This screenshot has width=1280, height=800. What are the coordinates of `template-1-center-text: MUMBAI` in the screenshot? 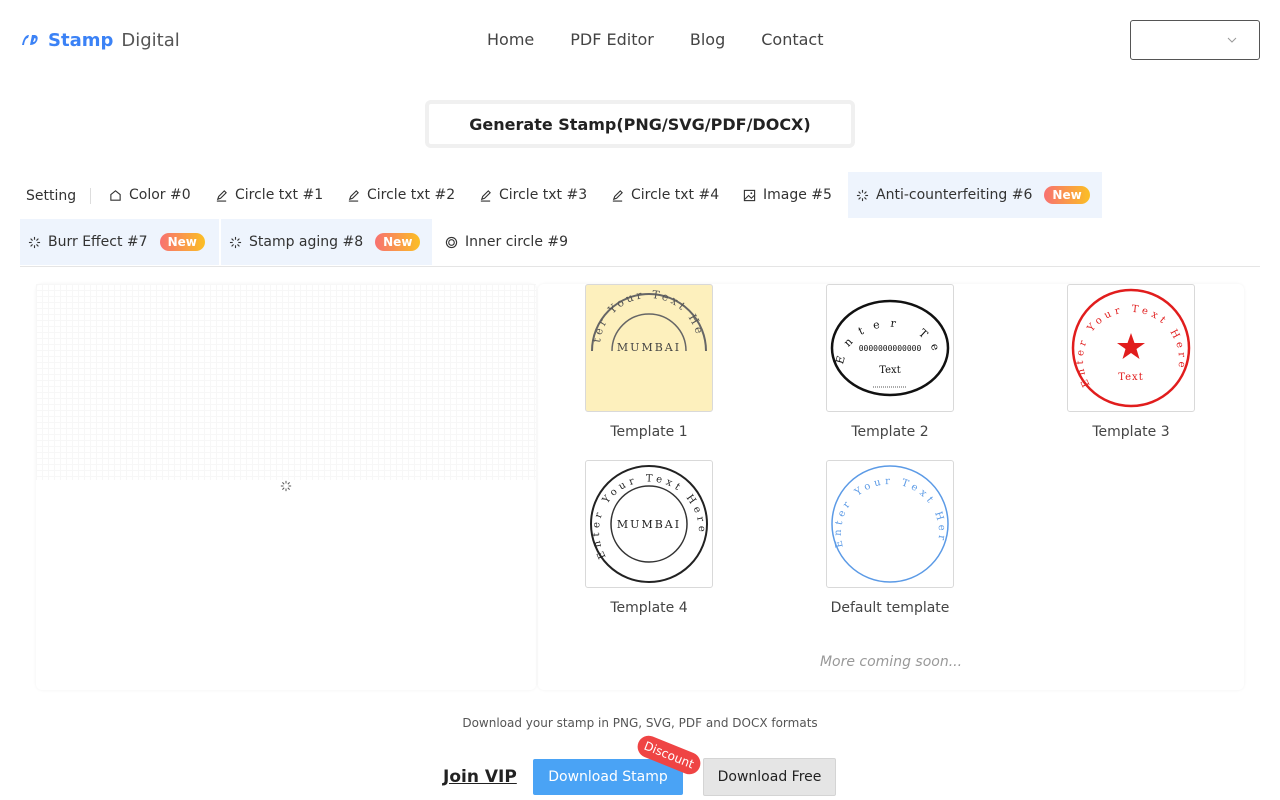 It's located at (649, 347).